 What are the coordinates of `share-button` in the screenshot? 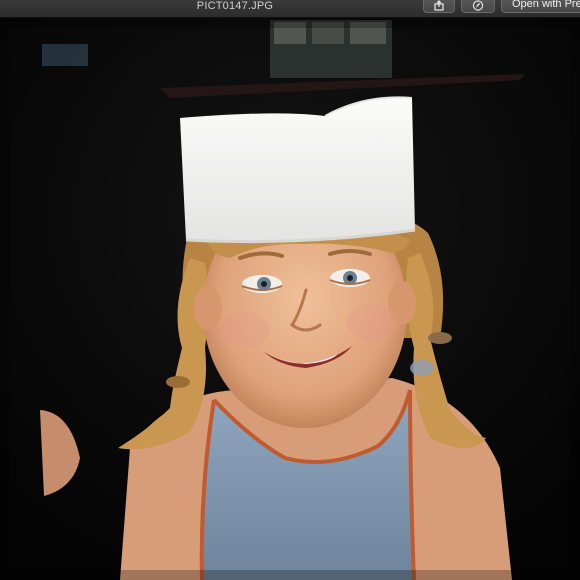 It's located at (439, 6).